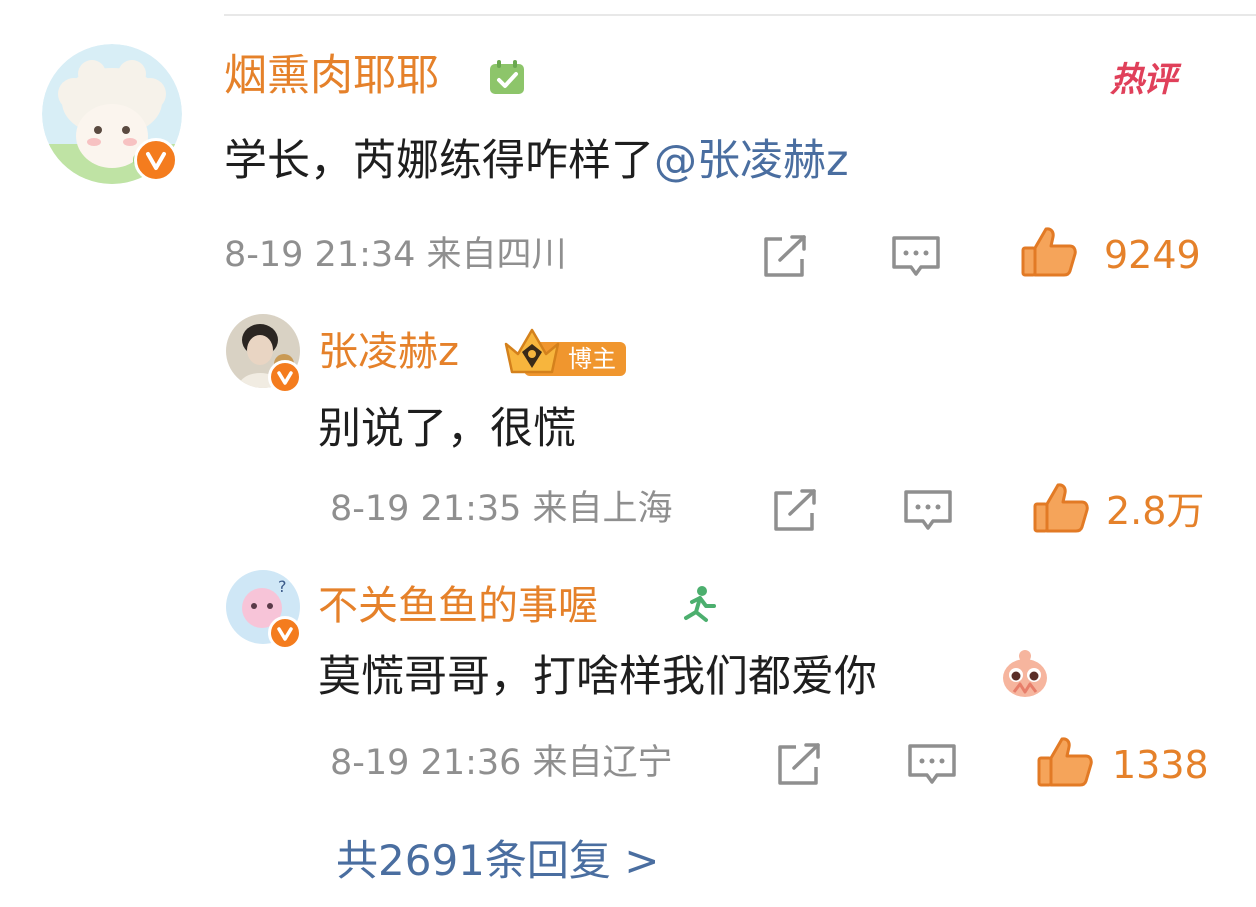  What do you see at coordinates (388, 352) in the screenshot?
I see `username: 张凌赫z` at bounding box center [388, 352].